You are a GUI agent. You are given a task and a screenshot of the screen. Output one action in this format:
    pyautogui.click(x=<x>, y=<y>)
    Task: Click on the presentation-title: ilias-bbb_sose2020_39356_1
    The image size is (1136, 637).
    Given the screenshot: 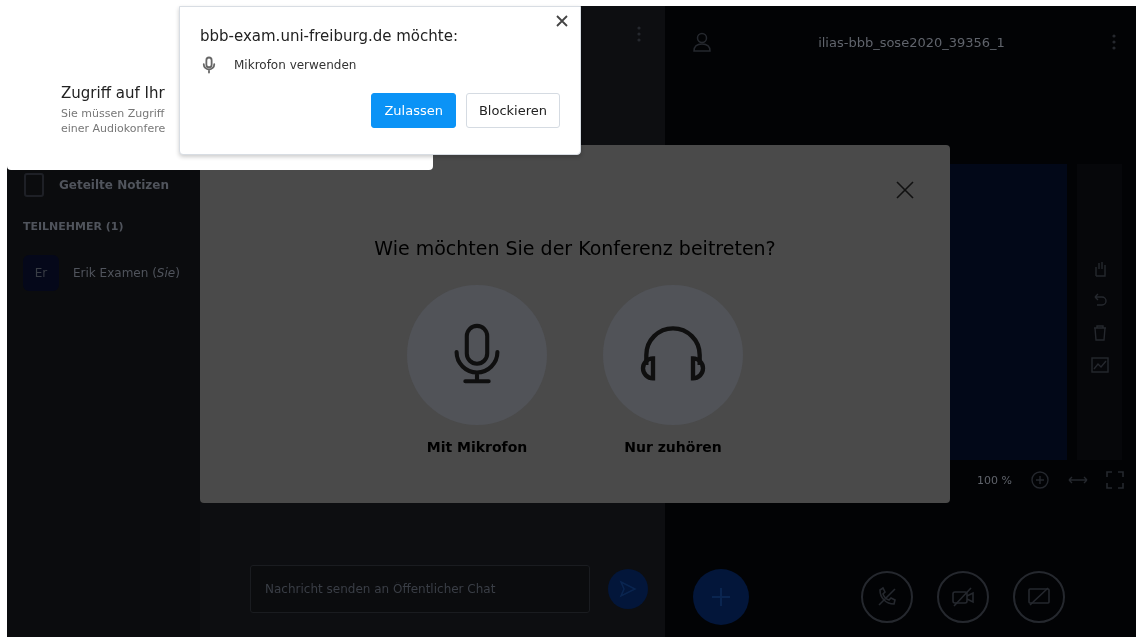 What is the action you would take?
    pyautogui.click(x=911, y=42)
    